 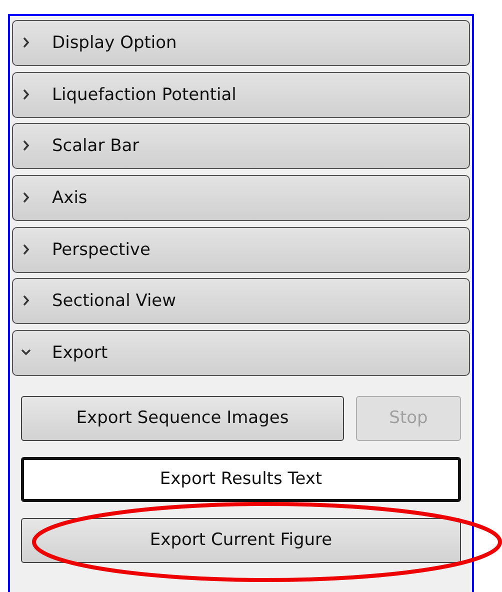 I want to click on section-header: Display Option, so click(x=241, y=43).